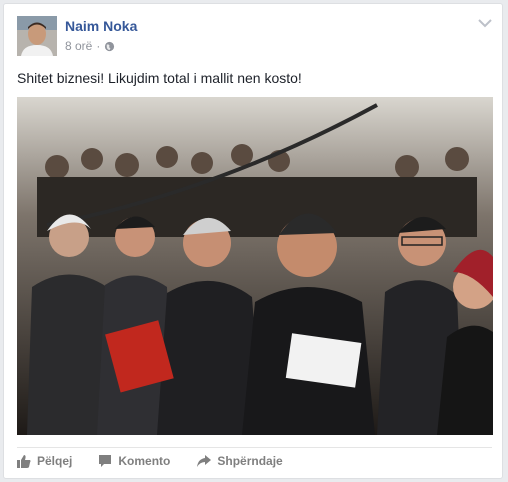  I want to click on comment-button: Komento, so click(134, 461).